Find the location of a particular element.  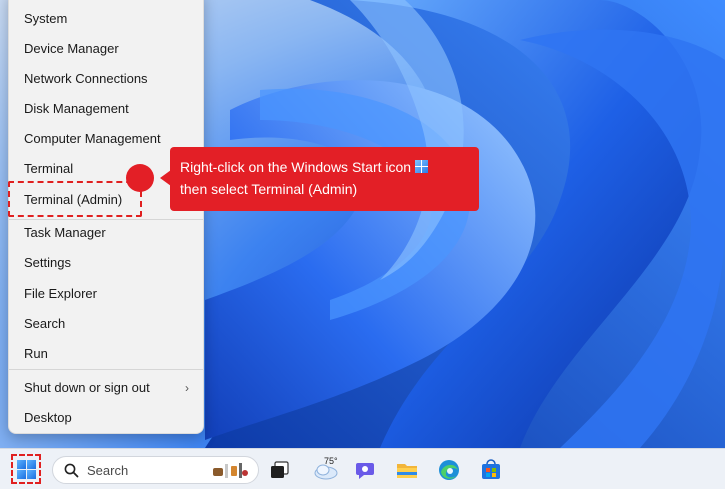

chat-icon is located at coordinates (366, 470).